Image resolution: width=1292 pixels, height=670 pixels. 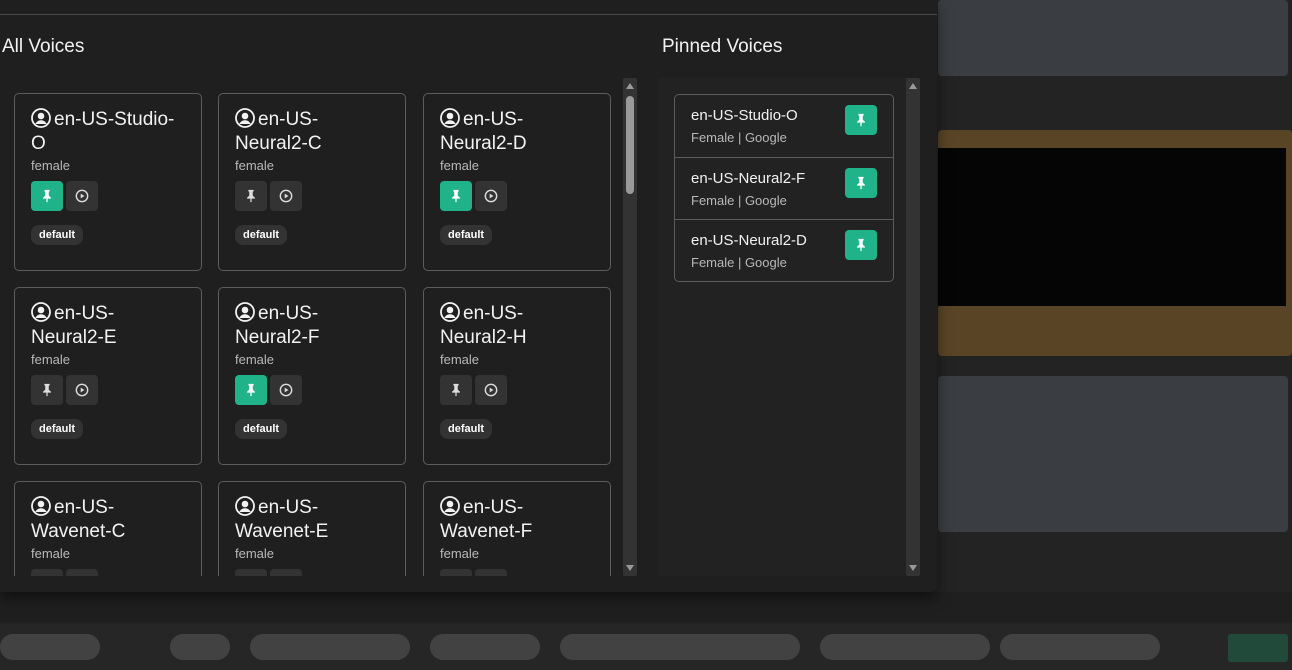 What do you see at coordinates (312, 182) in the screenshot?
I see `voice-card: en-US-Neural2-C female default` at bounding box center [312, 182].